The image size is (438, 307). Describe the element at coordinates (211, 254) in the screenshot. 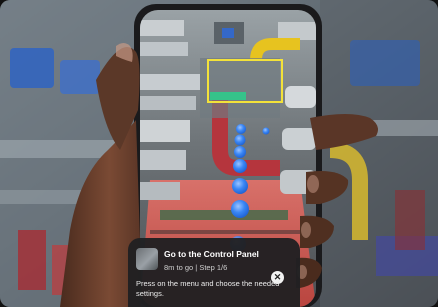

I see `instruction-title: Go to the Control Panel` at that location.